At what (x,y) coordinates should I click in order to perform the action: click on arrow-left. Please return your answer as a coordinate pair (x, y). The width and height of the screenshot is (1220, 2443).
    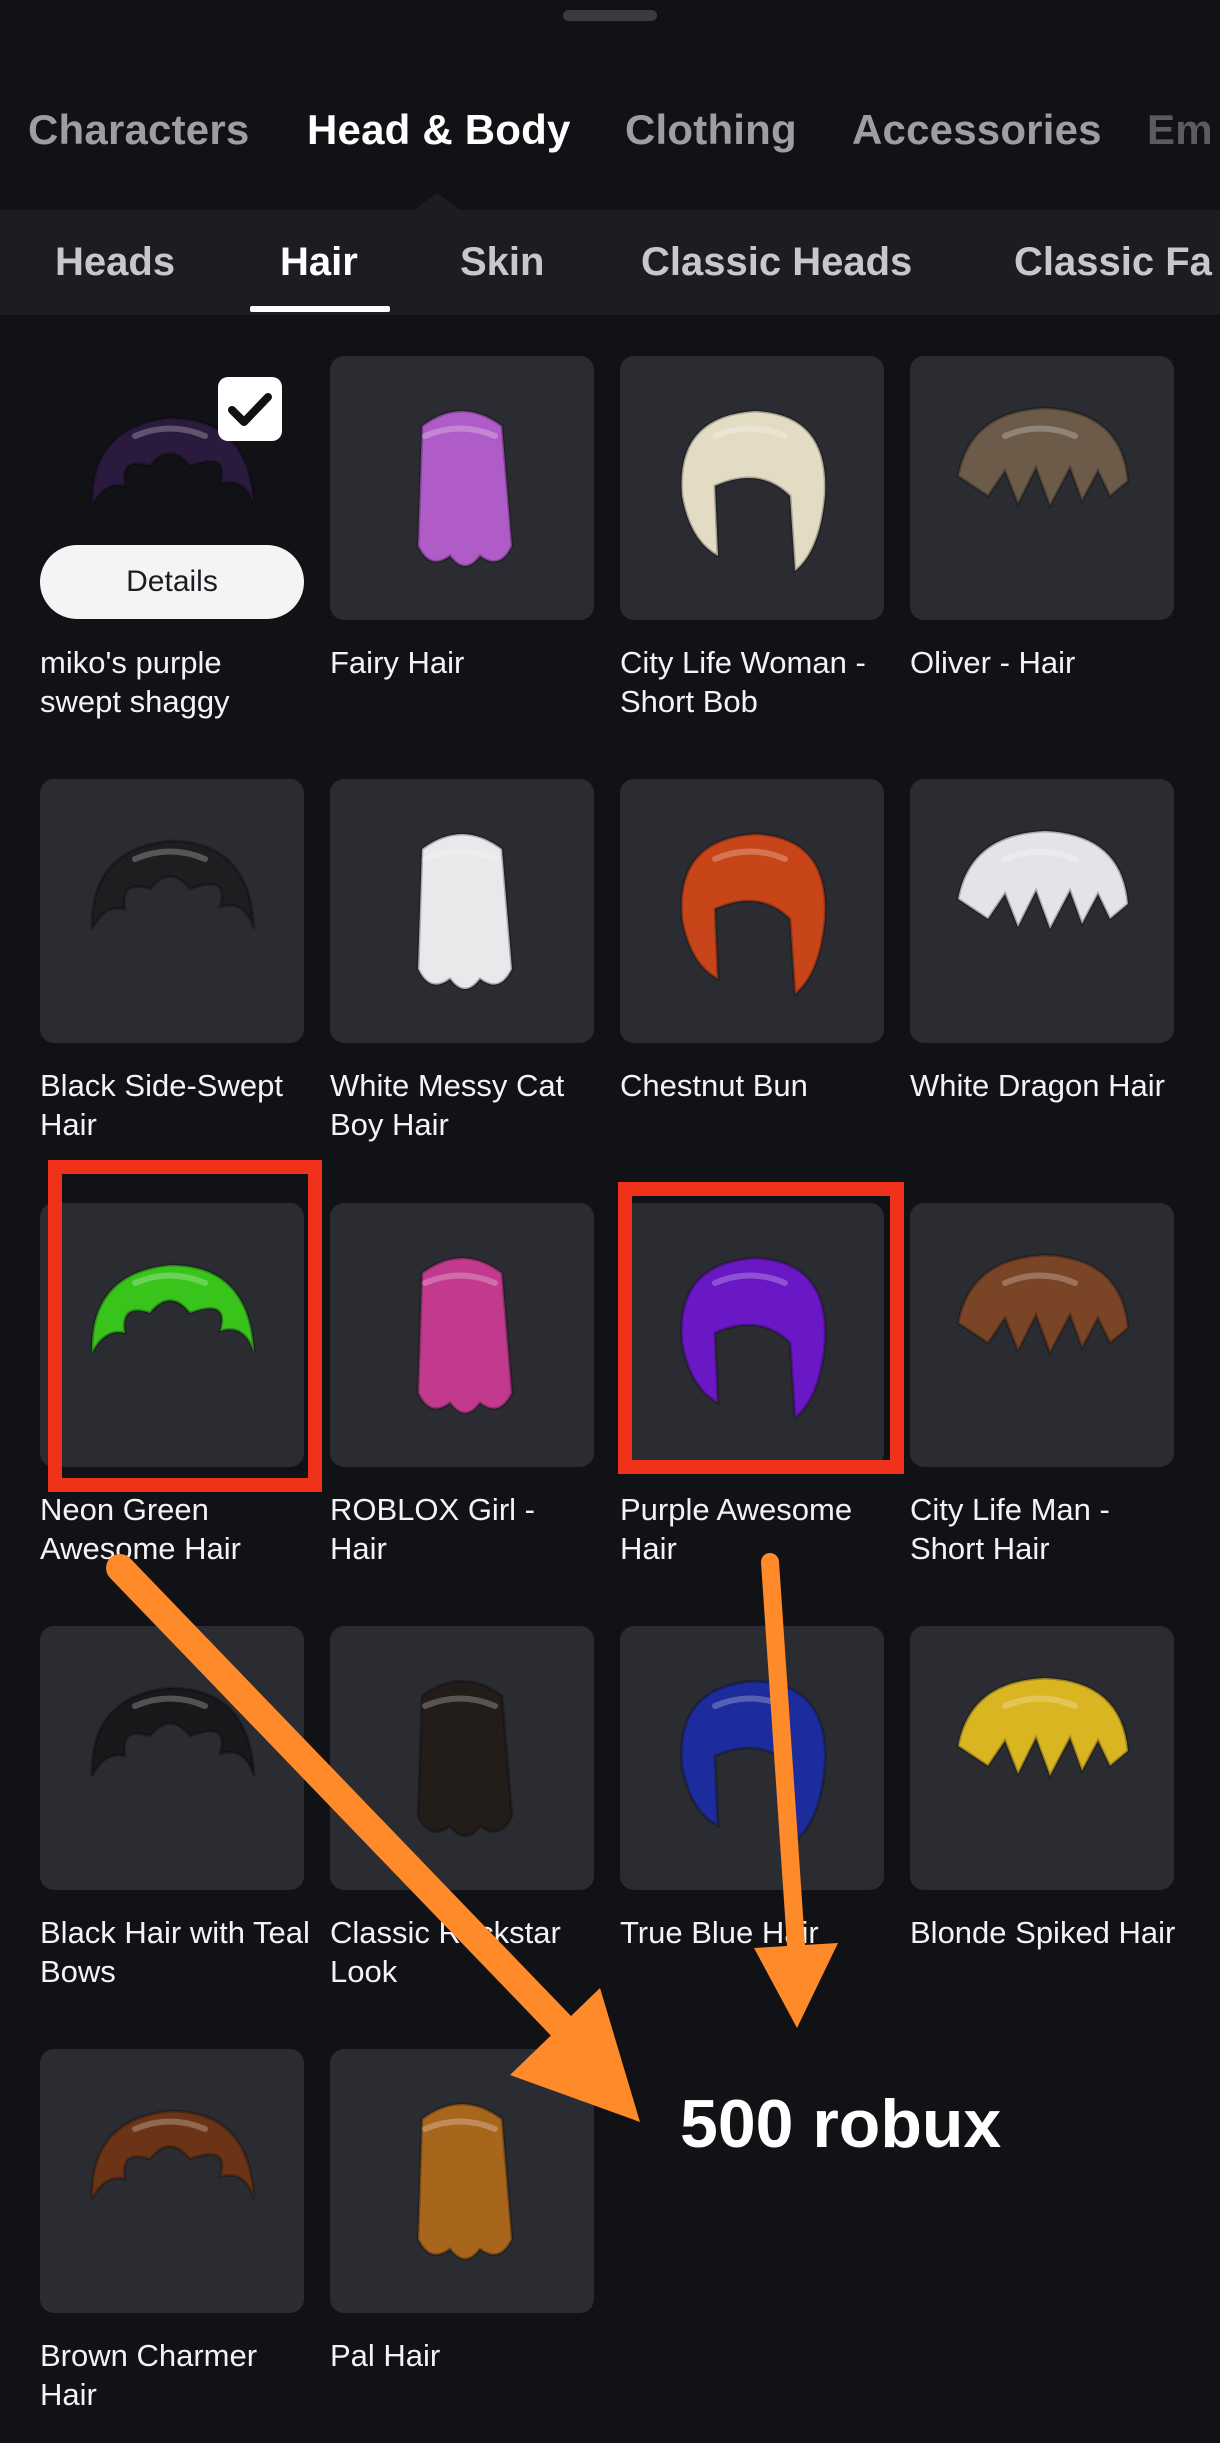
    Looking at the image, I should click on (373, 1838).